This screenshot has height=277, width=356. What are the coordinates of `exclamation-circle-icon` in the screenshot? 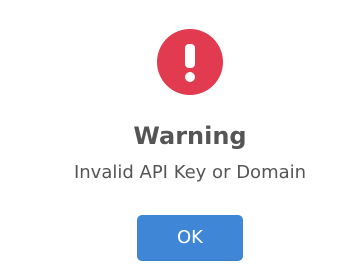 It's located at (190, 62).